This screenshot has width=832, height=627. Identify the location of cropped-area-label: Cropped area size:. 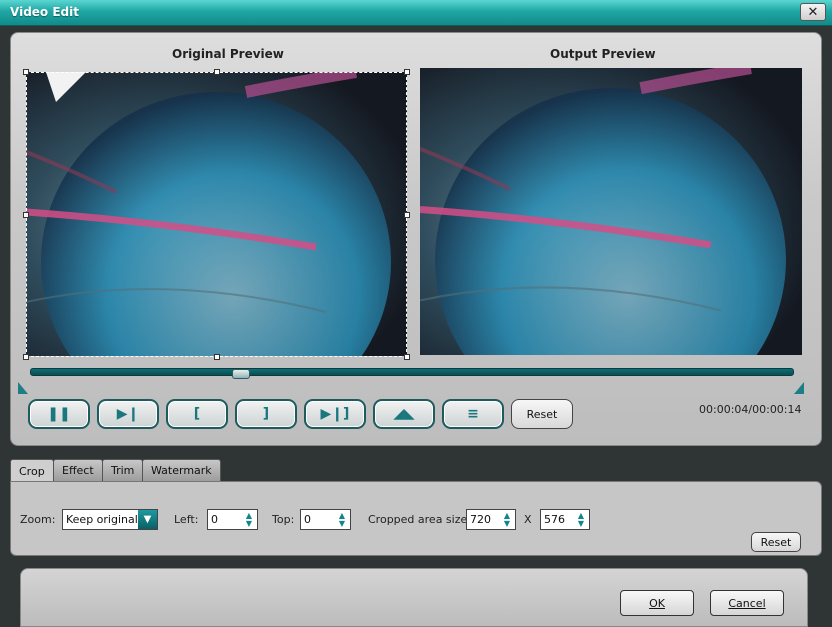
(419, 519).